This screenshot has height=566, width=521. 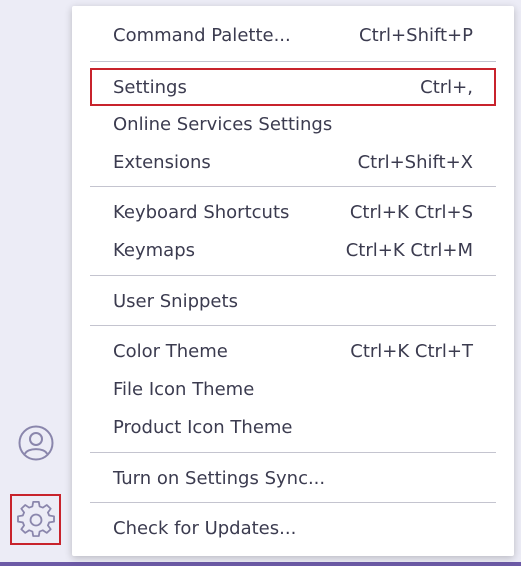 I want to click on menu-item-label: Keymaps, so click(x=154, y=250).